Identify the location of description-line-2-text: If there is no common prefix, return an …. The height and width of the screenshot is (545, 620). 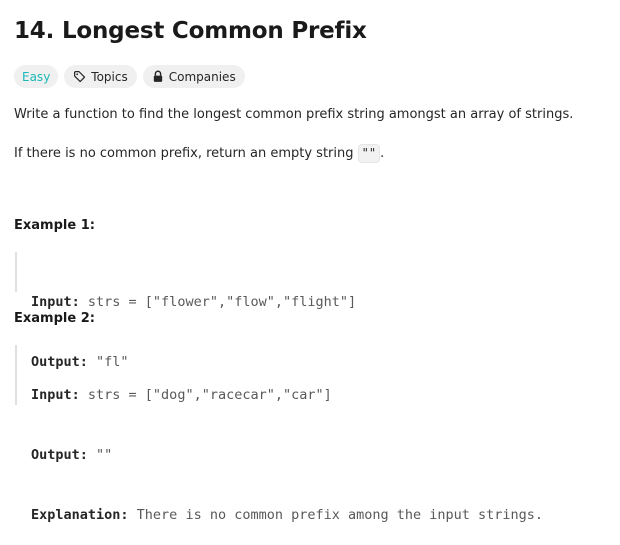
(186, 153).